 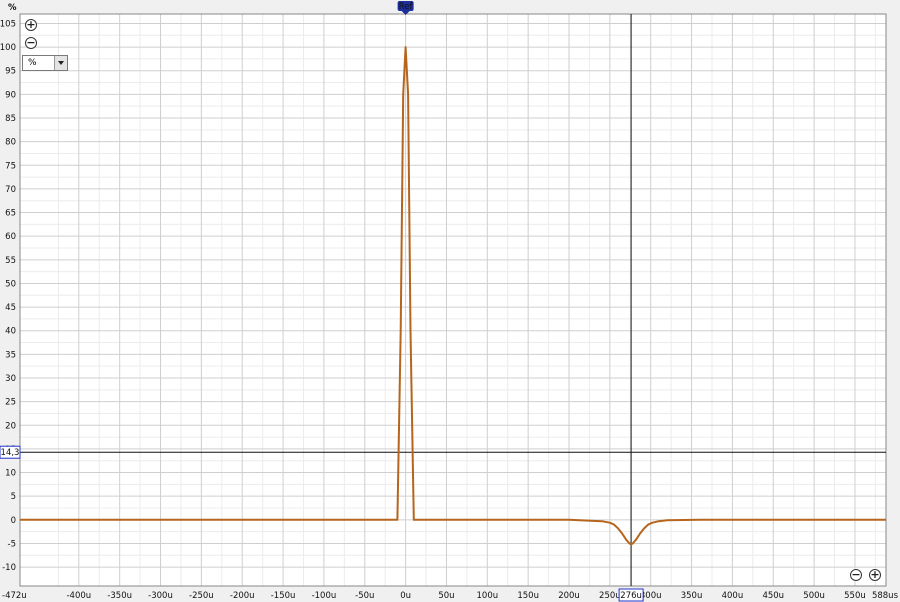 I want to click on x-tick-label: 500u, so click(x=814, y=596).